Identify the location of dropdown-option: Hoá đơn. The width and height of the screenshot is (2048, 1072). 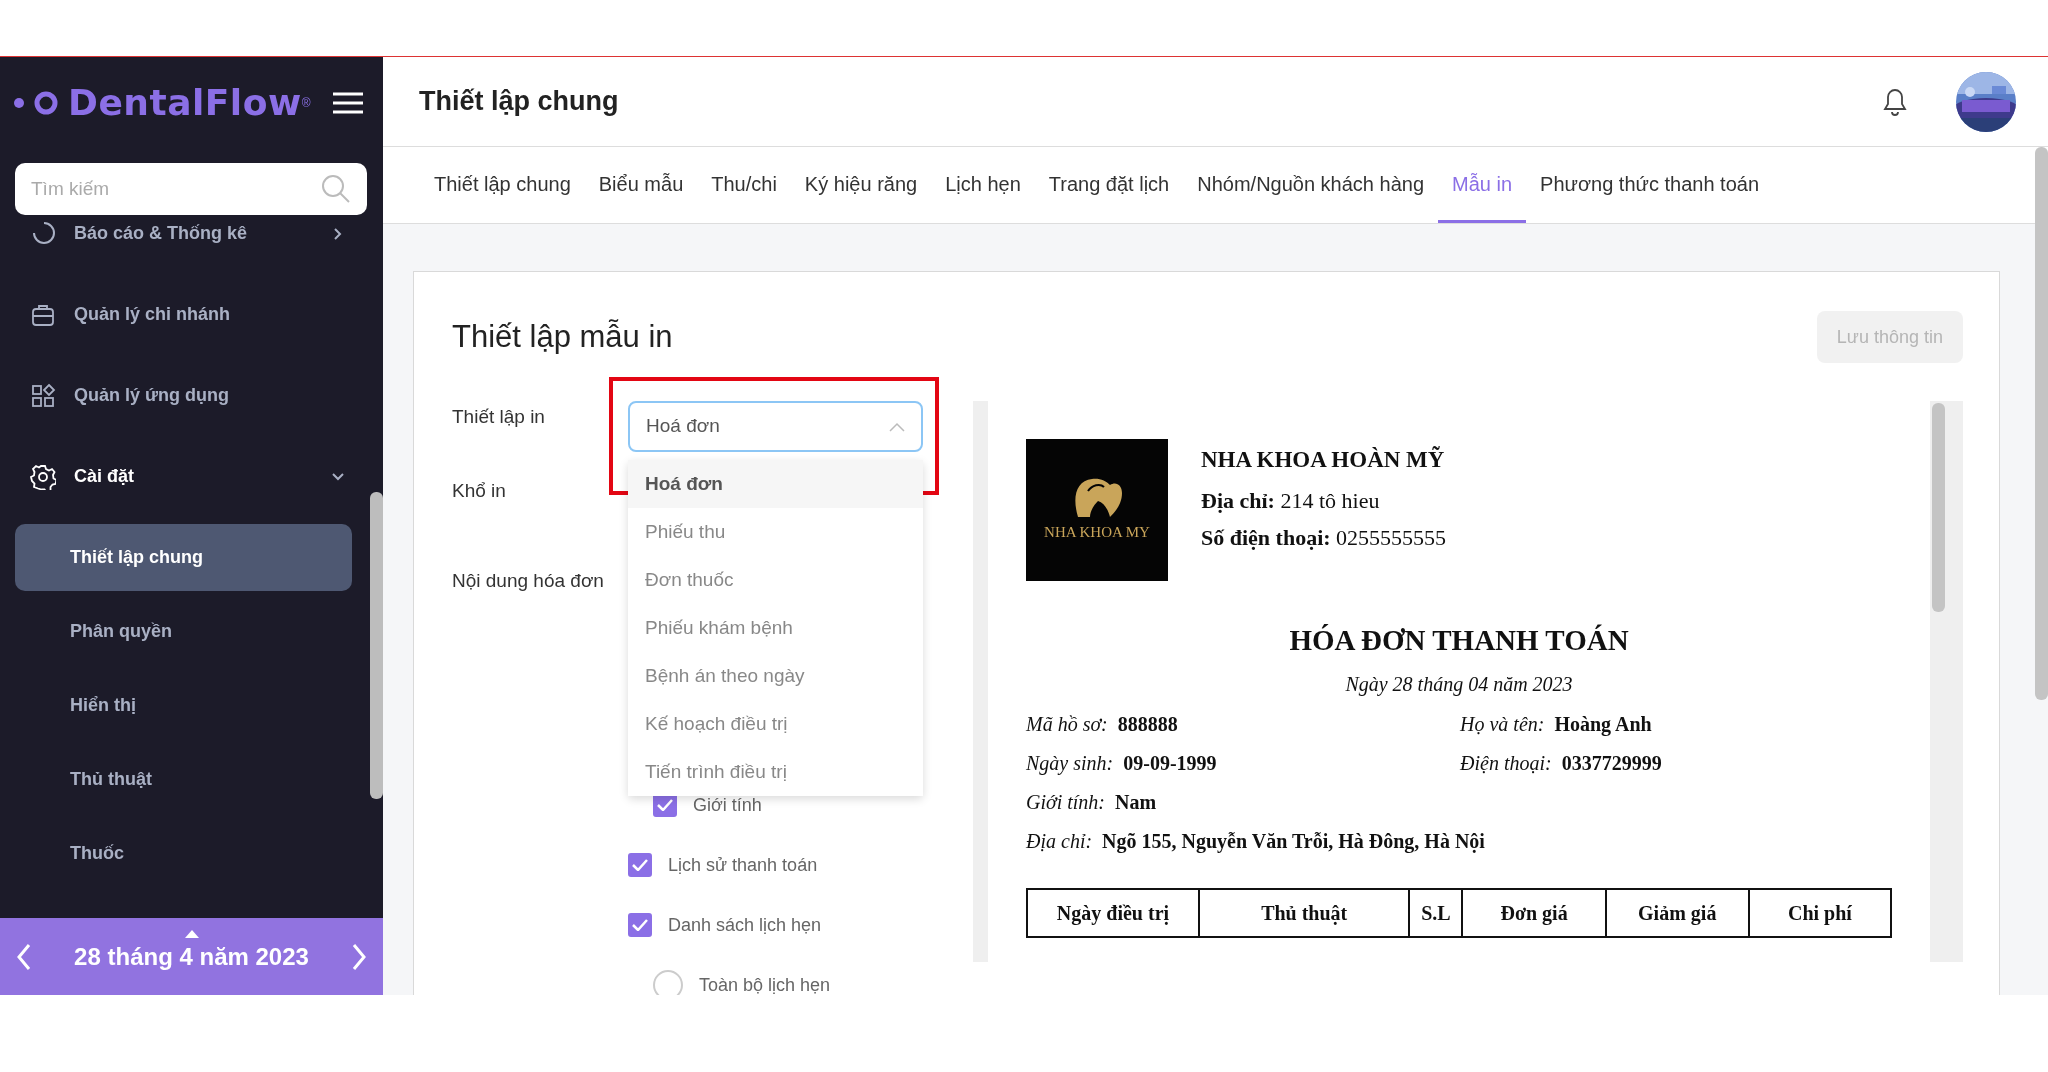
(775, 484).